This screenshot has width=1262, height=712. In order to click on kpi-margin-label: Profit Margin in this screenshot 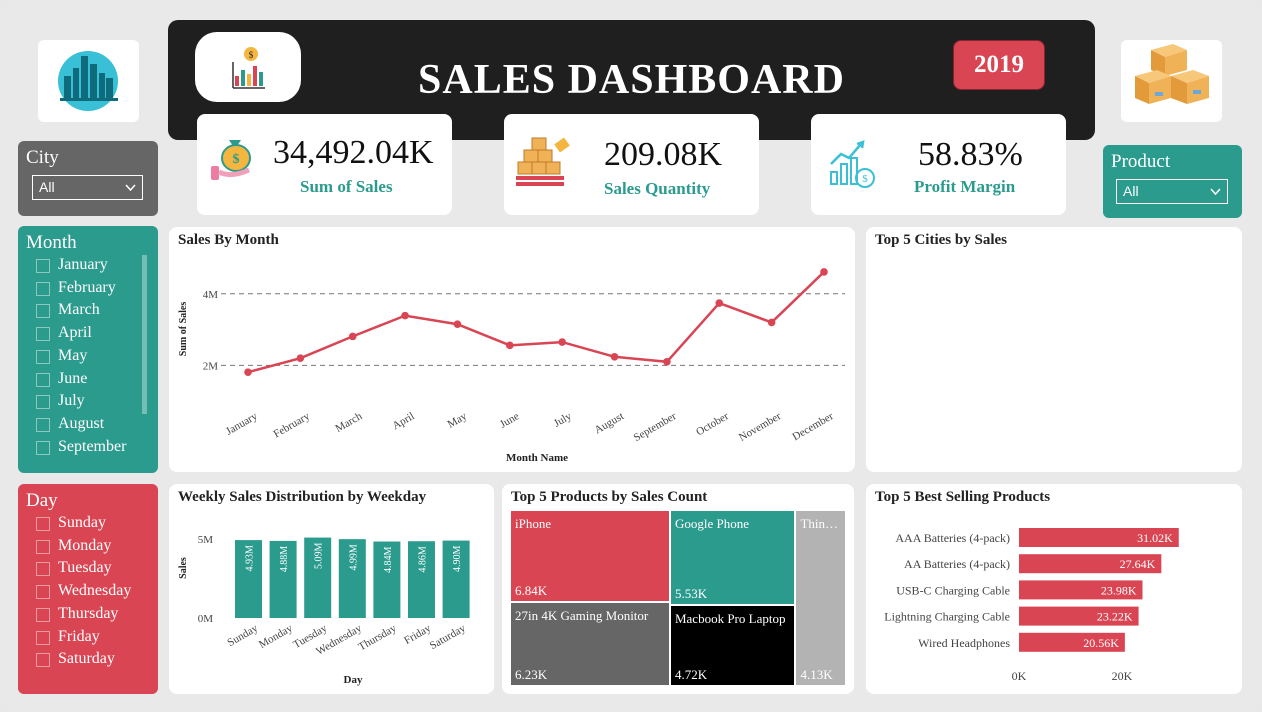, I will do `click(965, 186)`.